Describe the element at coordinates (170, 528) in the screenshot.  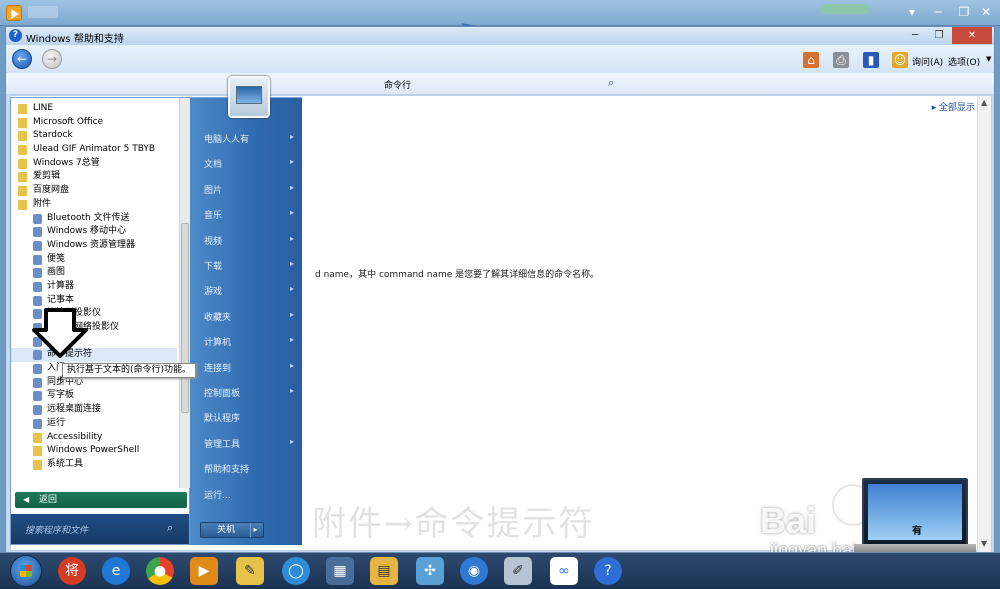
I see `magnifier-icon: ⌕` at that location.